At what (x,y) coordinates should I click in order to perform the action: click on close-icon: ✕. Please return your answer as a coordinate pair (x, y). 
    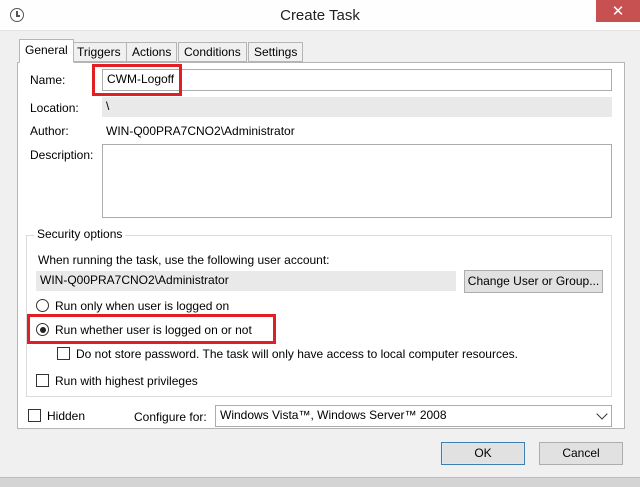
    Looking at the image, I should click on (618, 11).